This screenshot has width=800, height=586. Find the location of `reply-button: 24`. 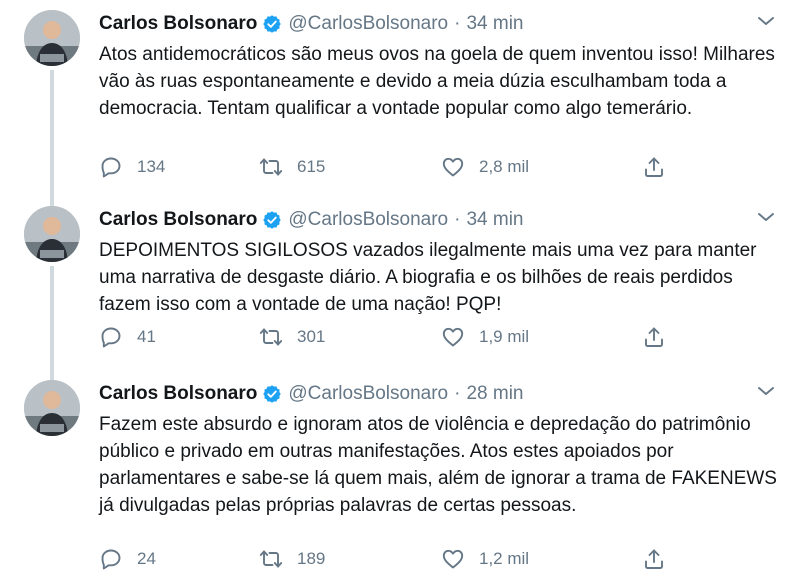

reply-button: 24 is located at coordinates (127, 559).